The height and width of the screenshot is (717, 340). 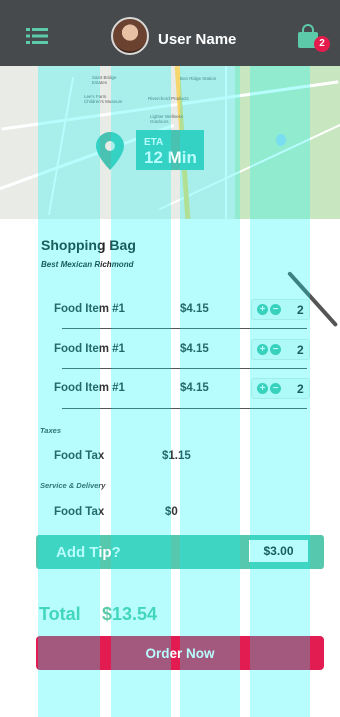 I want to click on app-header: User Name 2, so click(x=170, y=33).